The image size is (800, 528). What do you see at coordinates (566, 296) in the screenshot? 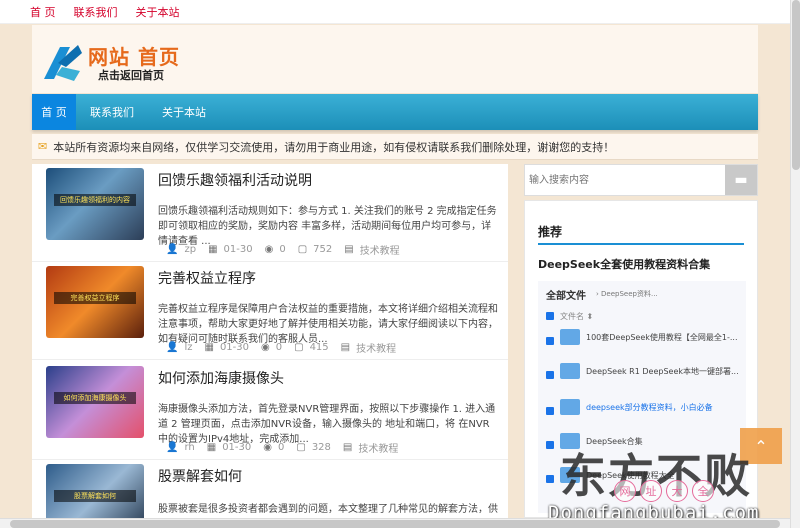
I see `files-header: 全部文件` at bounding box center [566, 296].